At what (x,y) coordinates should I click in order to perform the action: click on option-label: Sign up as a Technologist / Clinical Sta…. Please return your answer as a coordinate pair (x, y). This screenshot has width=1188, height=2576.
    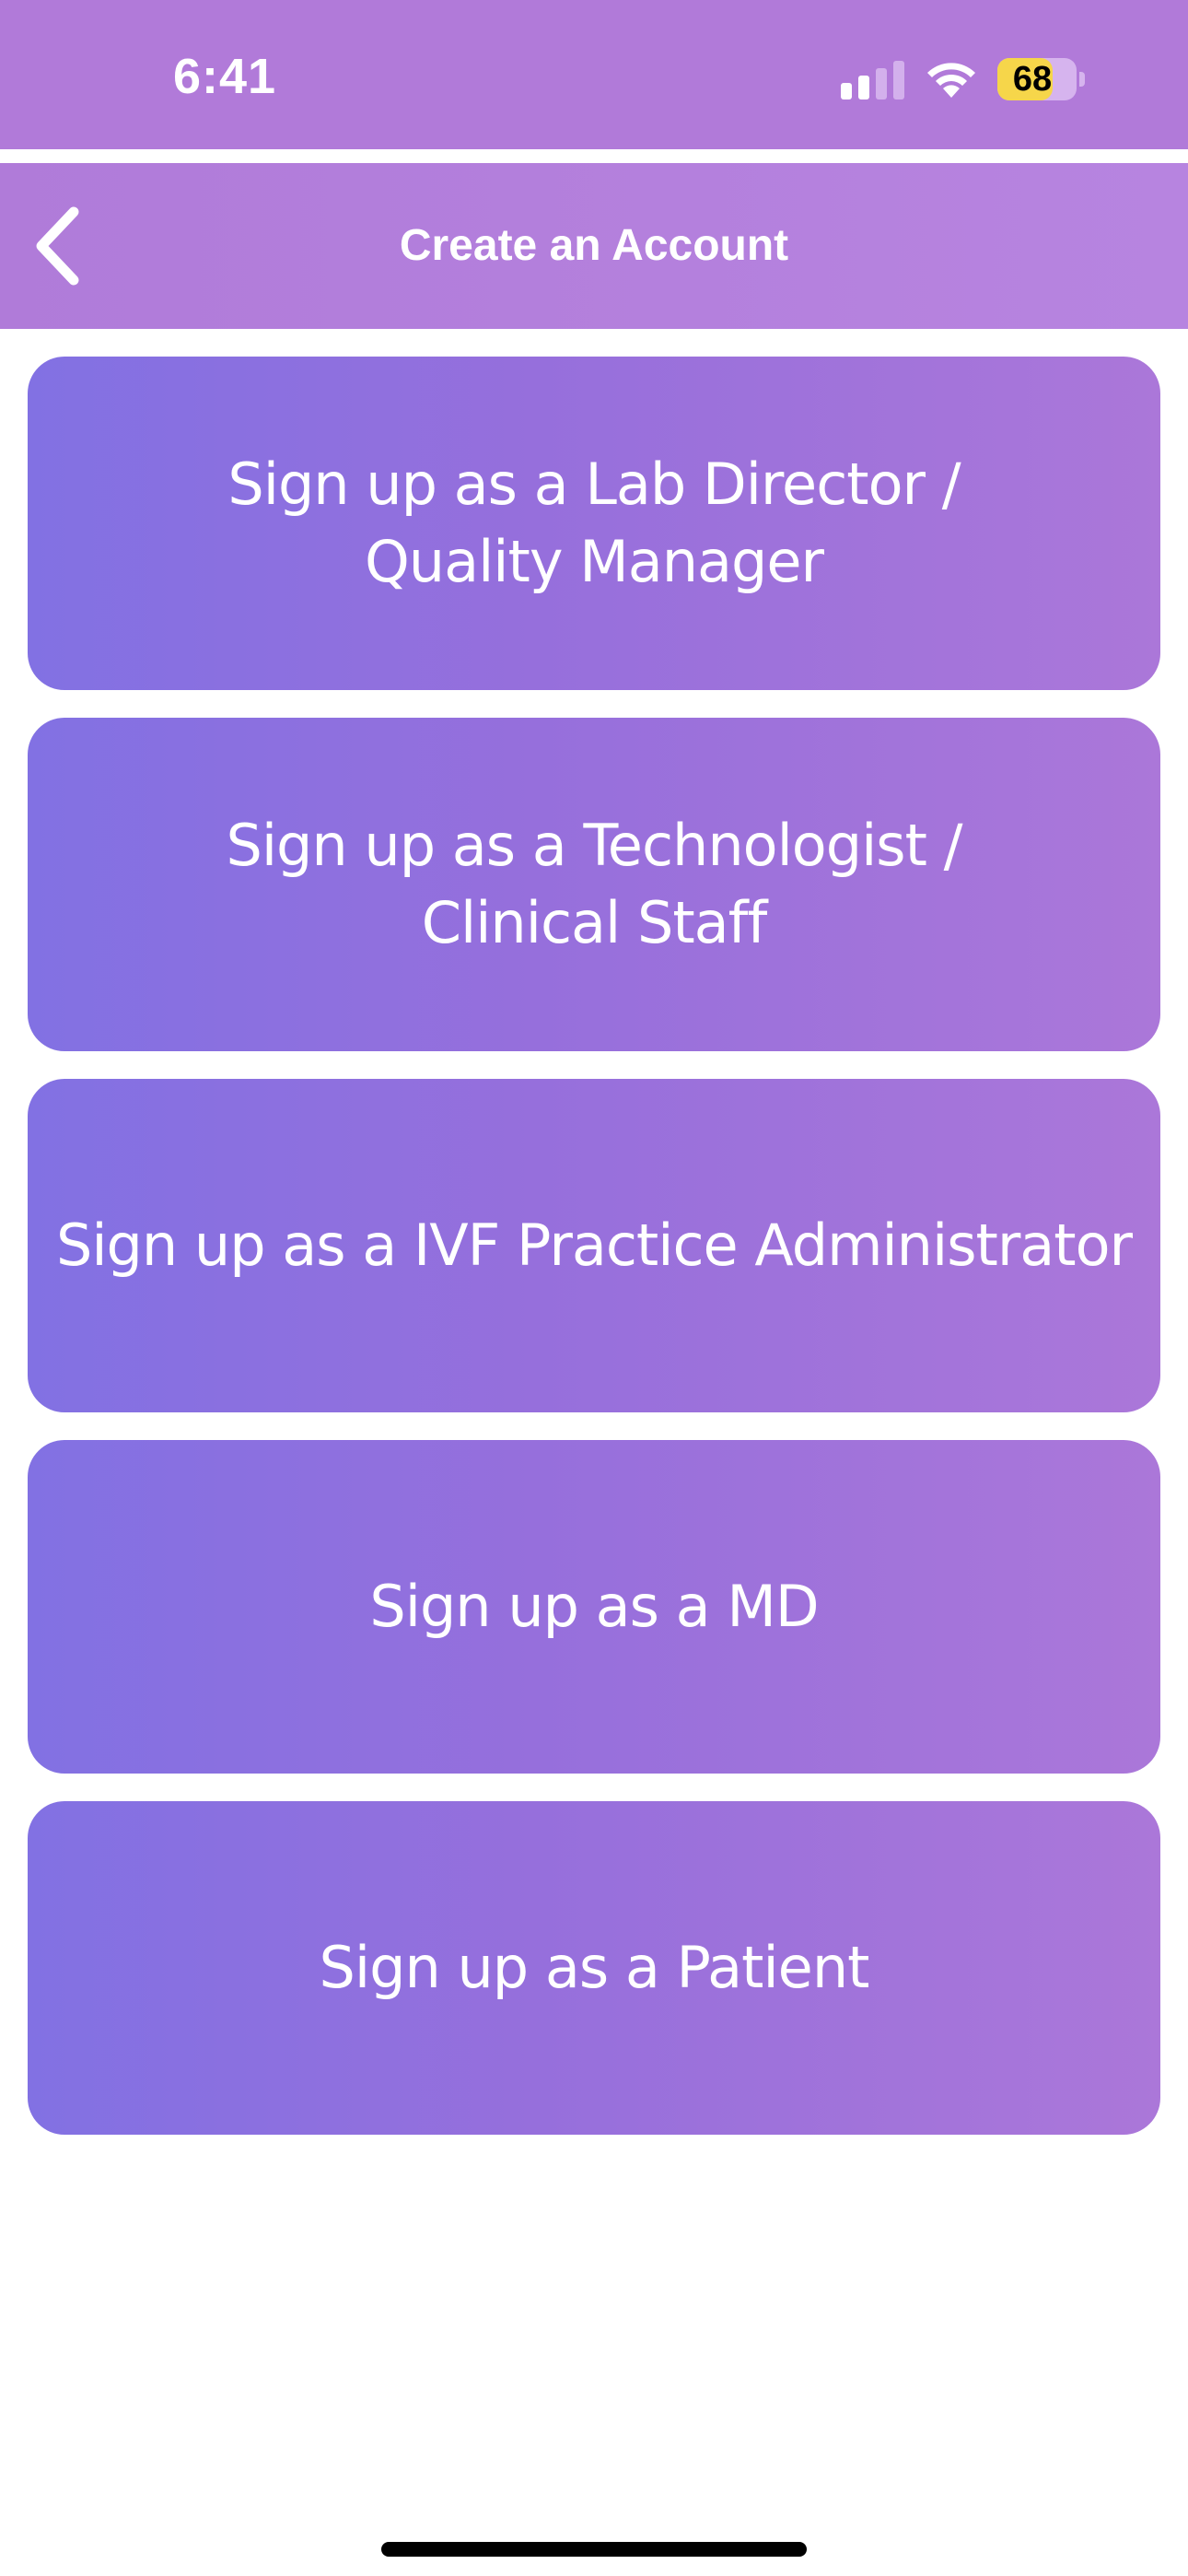
    Looking at the image, I should click on (594, 884).